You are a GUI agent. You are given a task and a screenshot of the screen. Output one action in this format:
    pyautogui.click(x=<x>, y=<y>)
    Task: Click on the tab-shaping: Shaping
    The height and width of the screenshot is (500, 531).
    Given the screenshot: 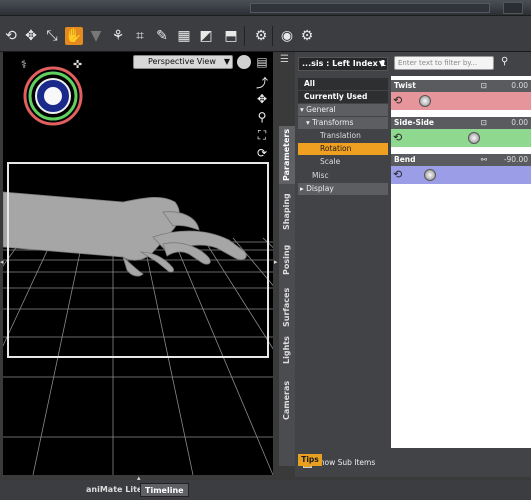 What is the action you would take?
    pyautogui.click(x=287, y=212)
    